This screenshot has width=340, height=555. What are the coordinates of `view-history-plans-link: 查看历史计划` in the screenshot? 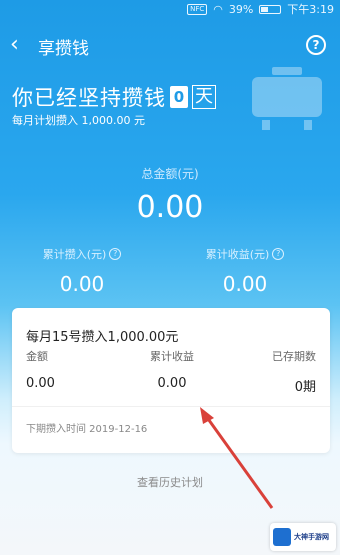 It's located at (170, 482).